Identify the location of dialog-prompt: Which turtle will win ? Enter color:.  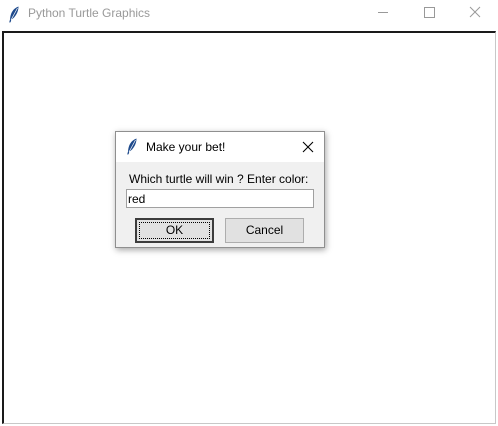
(219, 179).